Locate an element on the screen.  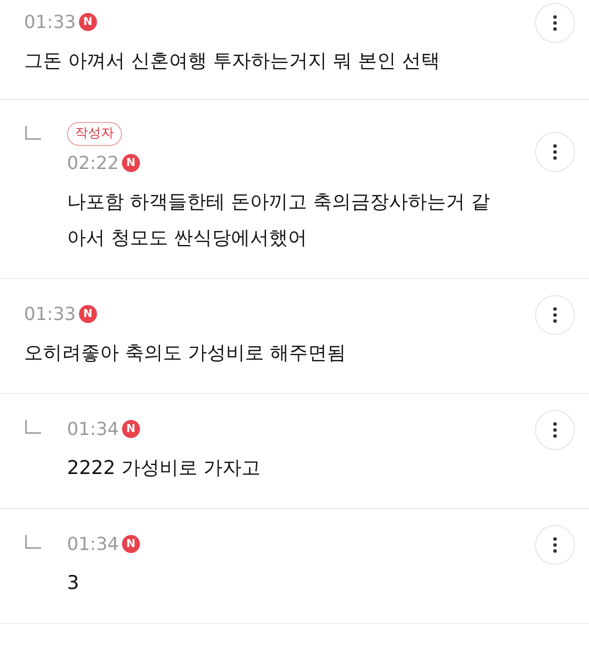
author-badge: 작성자 is located at coordinates (94, 134).